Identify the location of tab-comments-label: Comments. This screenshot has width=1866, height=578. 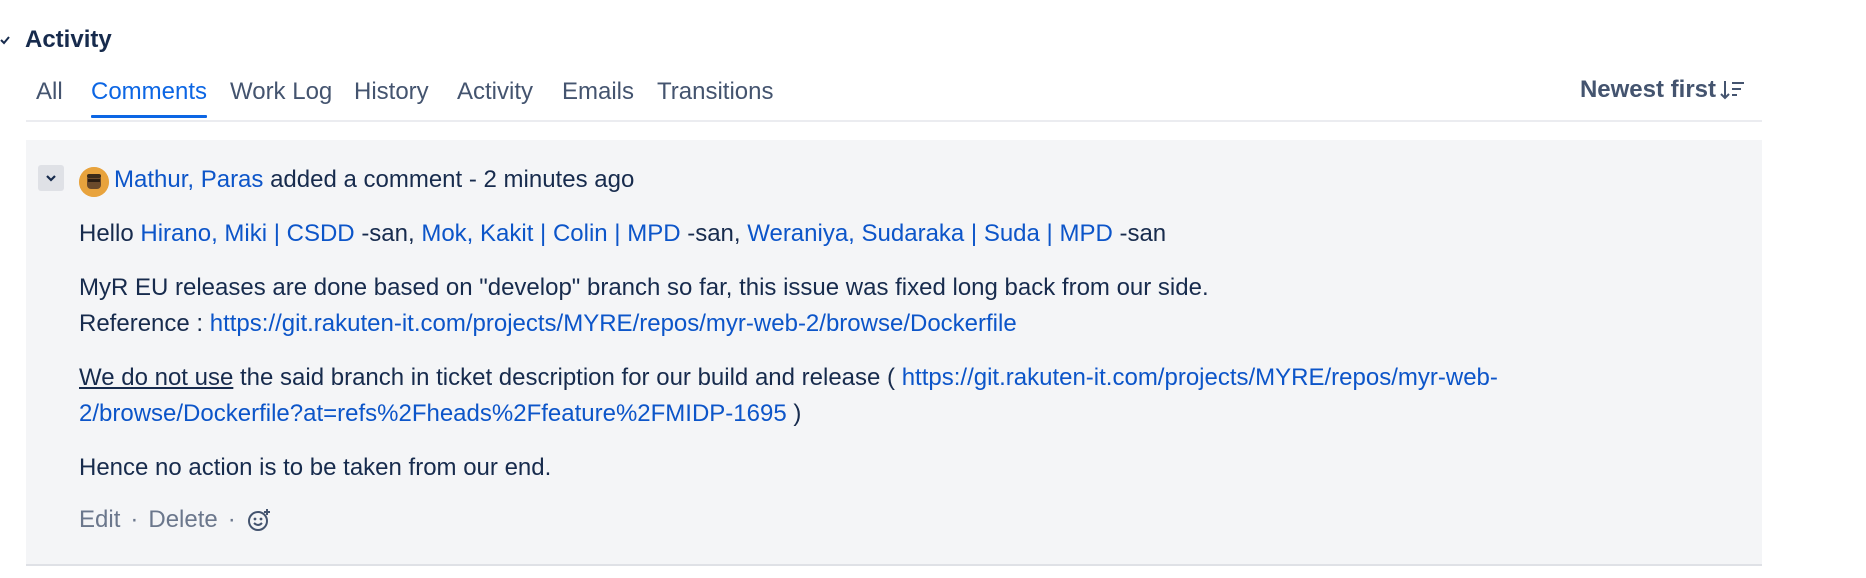
(149, 91).